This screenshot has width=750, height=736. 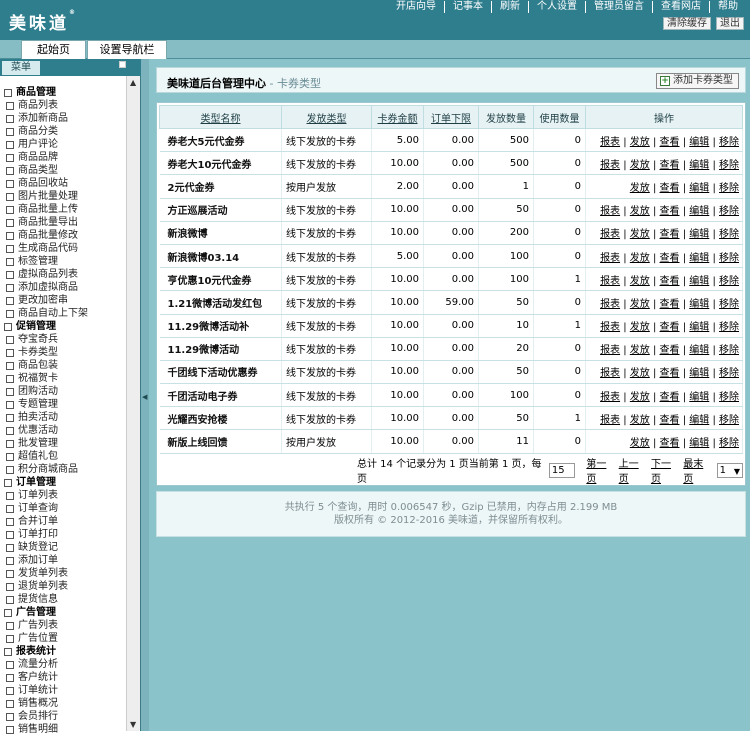 I want to click on sidebar-item: 订单打印, so click(x=65, y=534).